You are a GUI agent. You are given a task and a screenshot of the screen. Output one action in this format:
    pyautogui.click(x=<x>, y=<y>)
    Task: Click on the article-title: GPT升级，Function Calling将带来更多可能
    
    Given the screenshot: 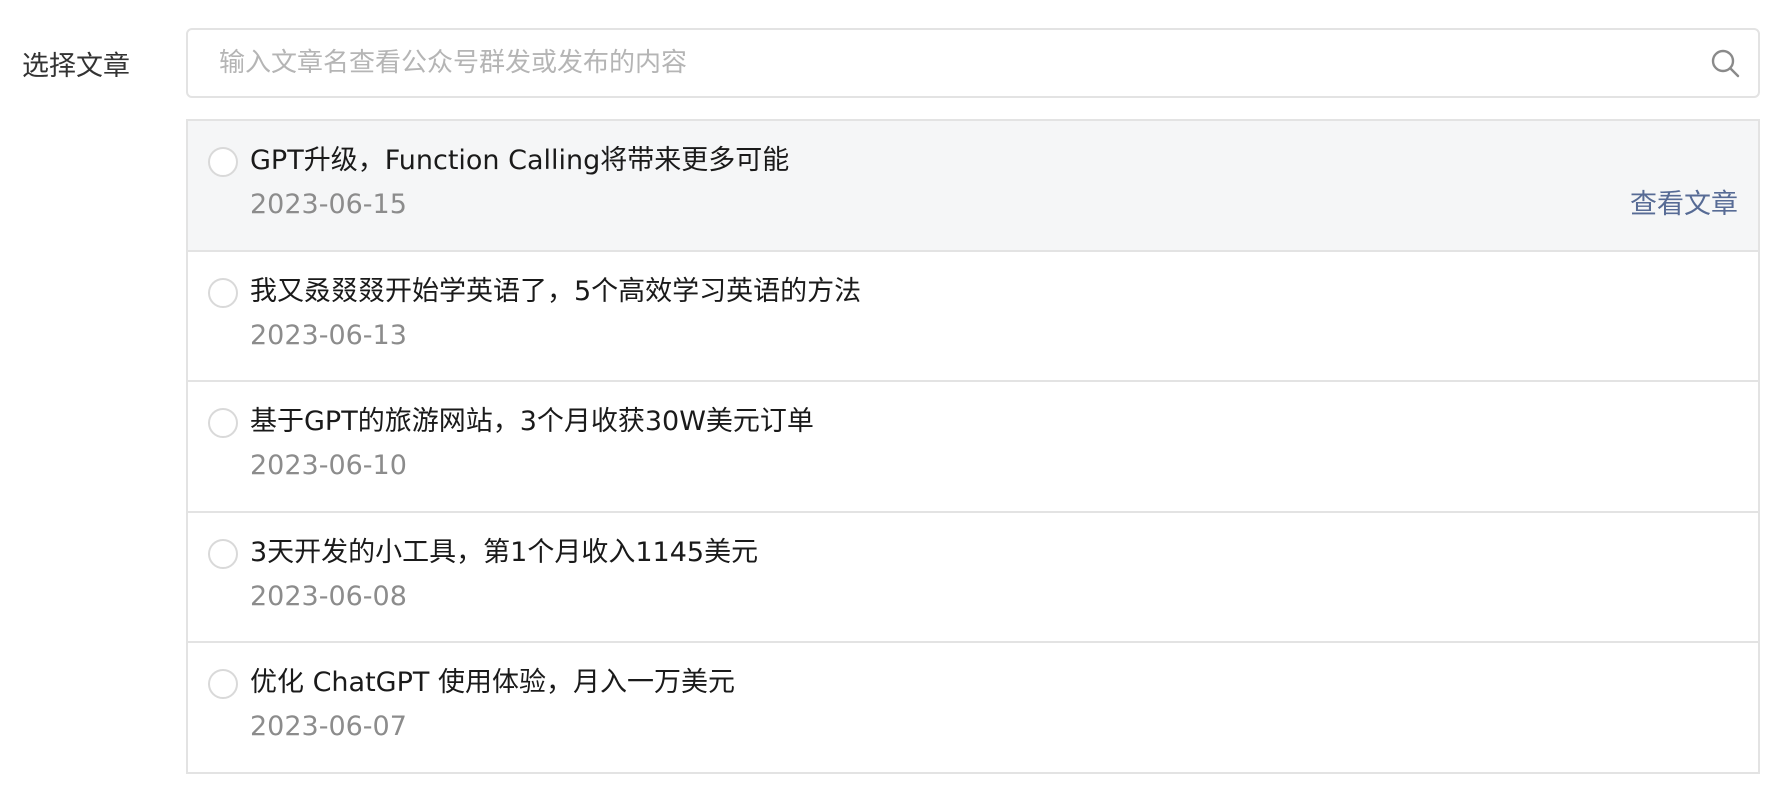 What is the action you would take?
    pyautogui.click(x=520, y=160)
    